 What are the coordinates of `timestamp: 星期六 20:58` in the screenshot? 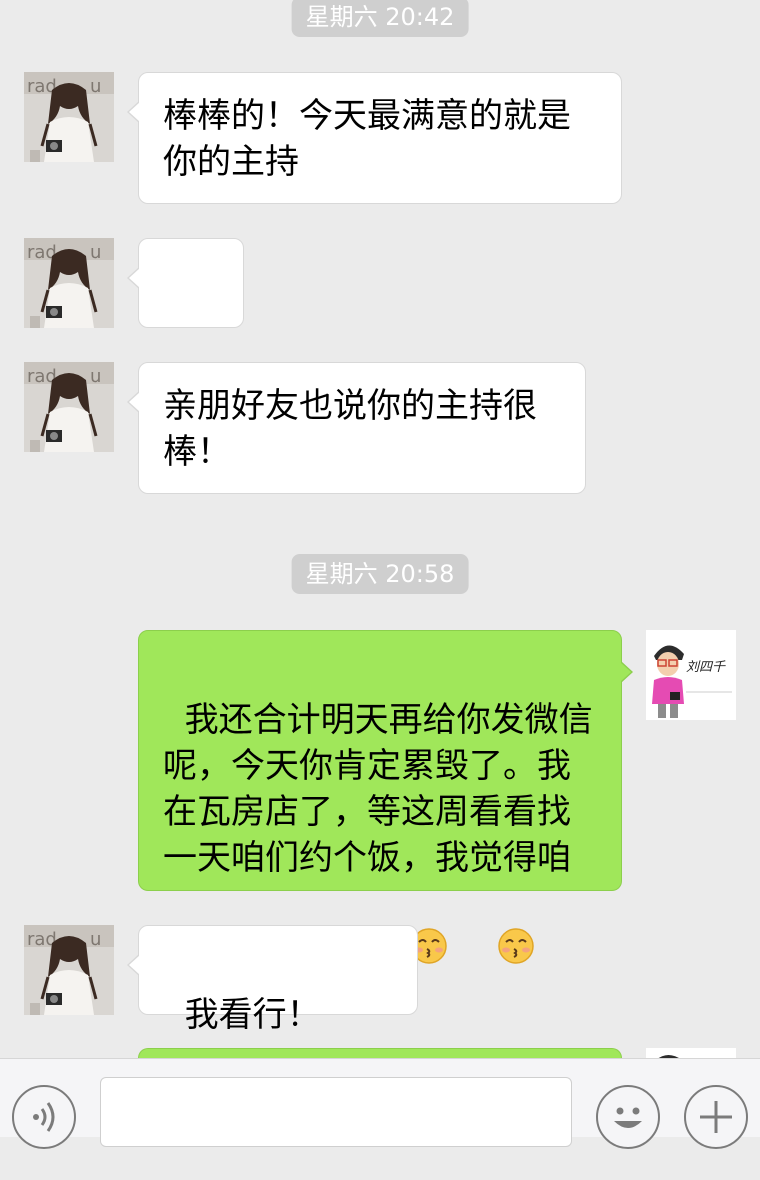 It's located at (380, 574).